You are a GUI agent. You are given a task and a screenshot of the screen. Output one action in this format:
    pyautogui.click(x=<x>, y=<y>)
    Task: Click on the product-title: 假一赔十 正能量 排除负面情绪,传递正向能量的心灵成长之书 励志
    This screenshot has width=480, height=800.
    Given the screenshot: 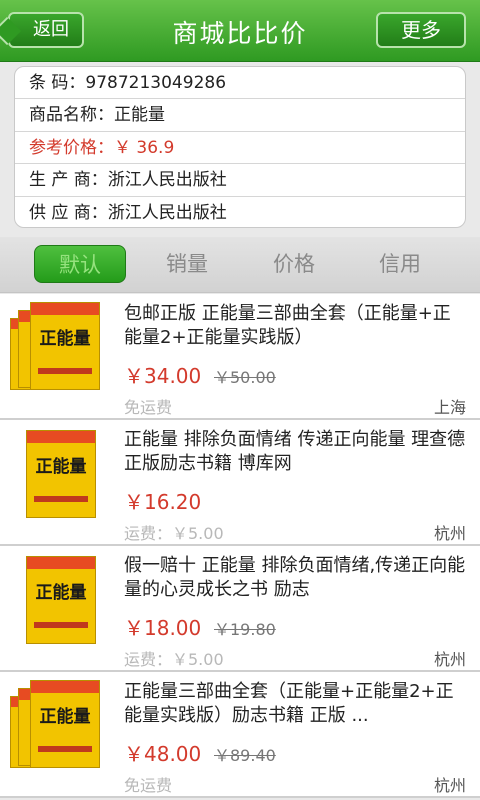 What is the action you would take?
    pyautogui.click(x=295, y=577)
    